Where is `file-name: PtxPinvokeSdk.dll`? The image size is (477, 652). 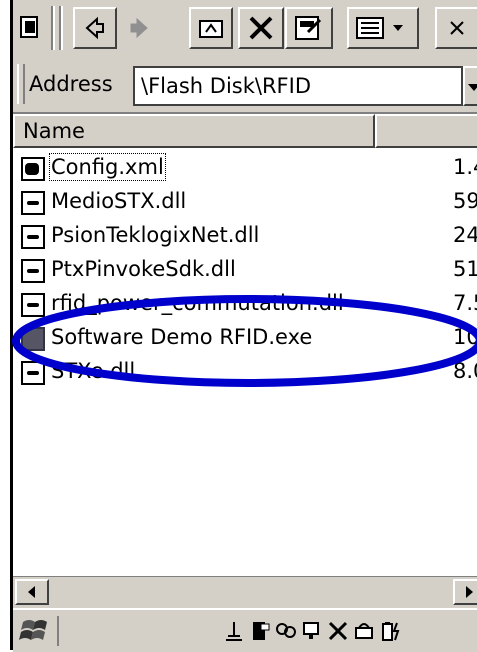 file-name: PtxPinvokeSdk.dll is located at coordinates (143, 269).